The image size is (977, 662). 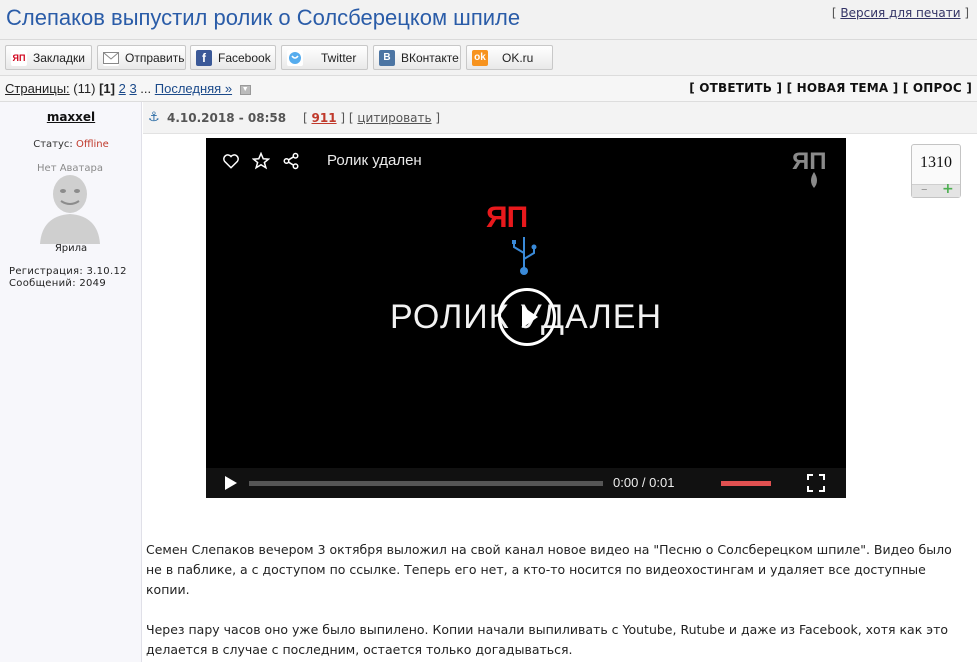 I want to click on page-link: 2, so click(x=122, y=88).